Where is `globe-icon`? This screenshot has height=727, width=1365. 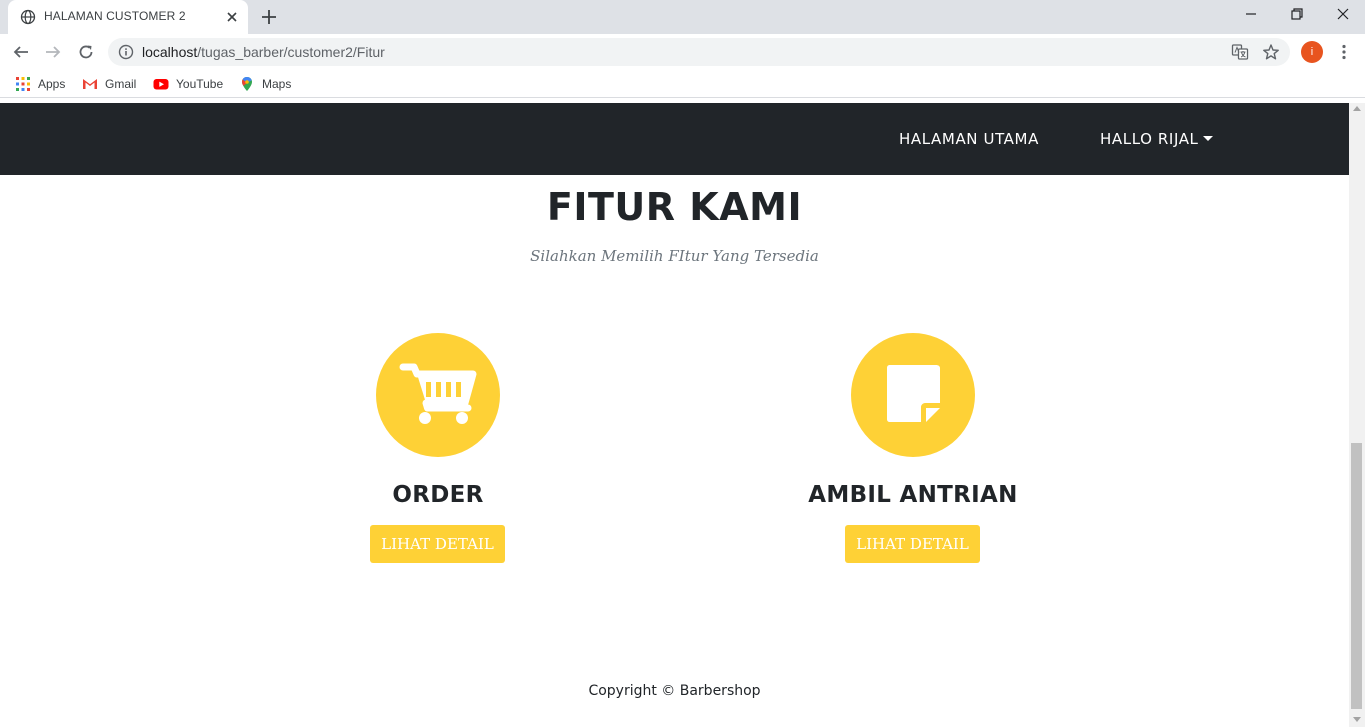 globe-icon is located at coordinates (28, 17).